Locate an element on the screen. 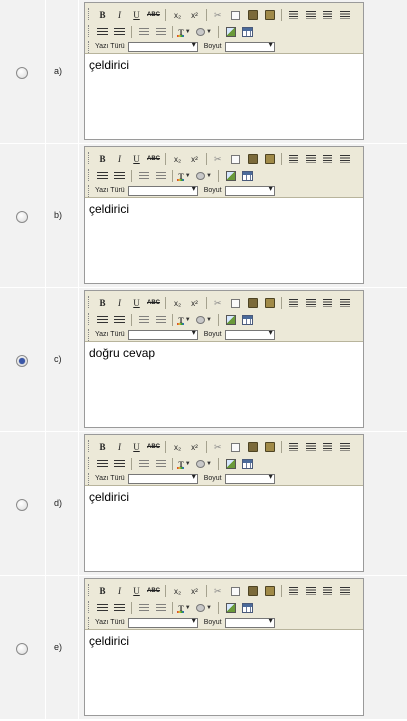 The width and height of the screenshot is (407, 721). editor-content: doğru cevap is located at coordinates (224, 384).